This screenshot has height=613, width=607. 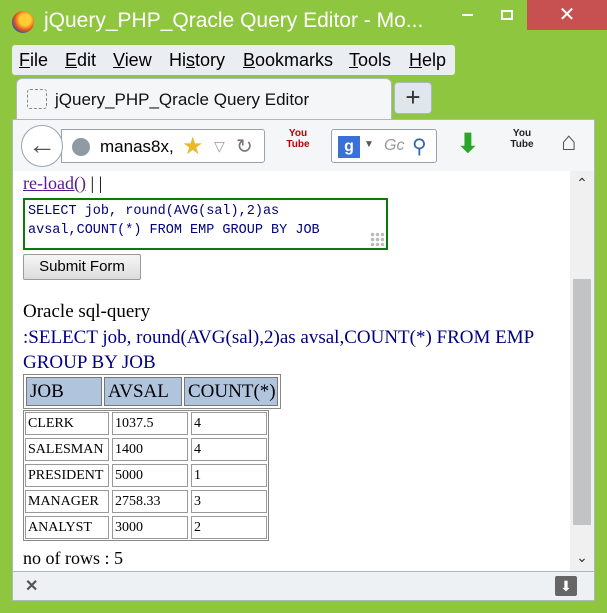 I want to click on menu-help: Help, so click(x=427, y=60).